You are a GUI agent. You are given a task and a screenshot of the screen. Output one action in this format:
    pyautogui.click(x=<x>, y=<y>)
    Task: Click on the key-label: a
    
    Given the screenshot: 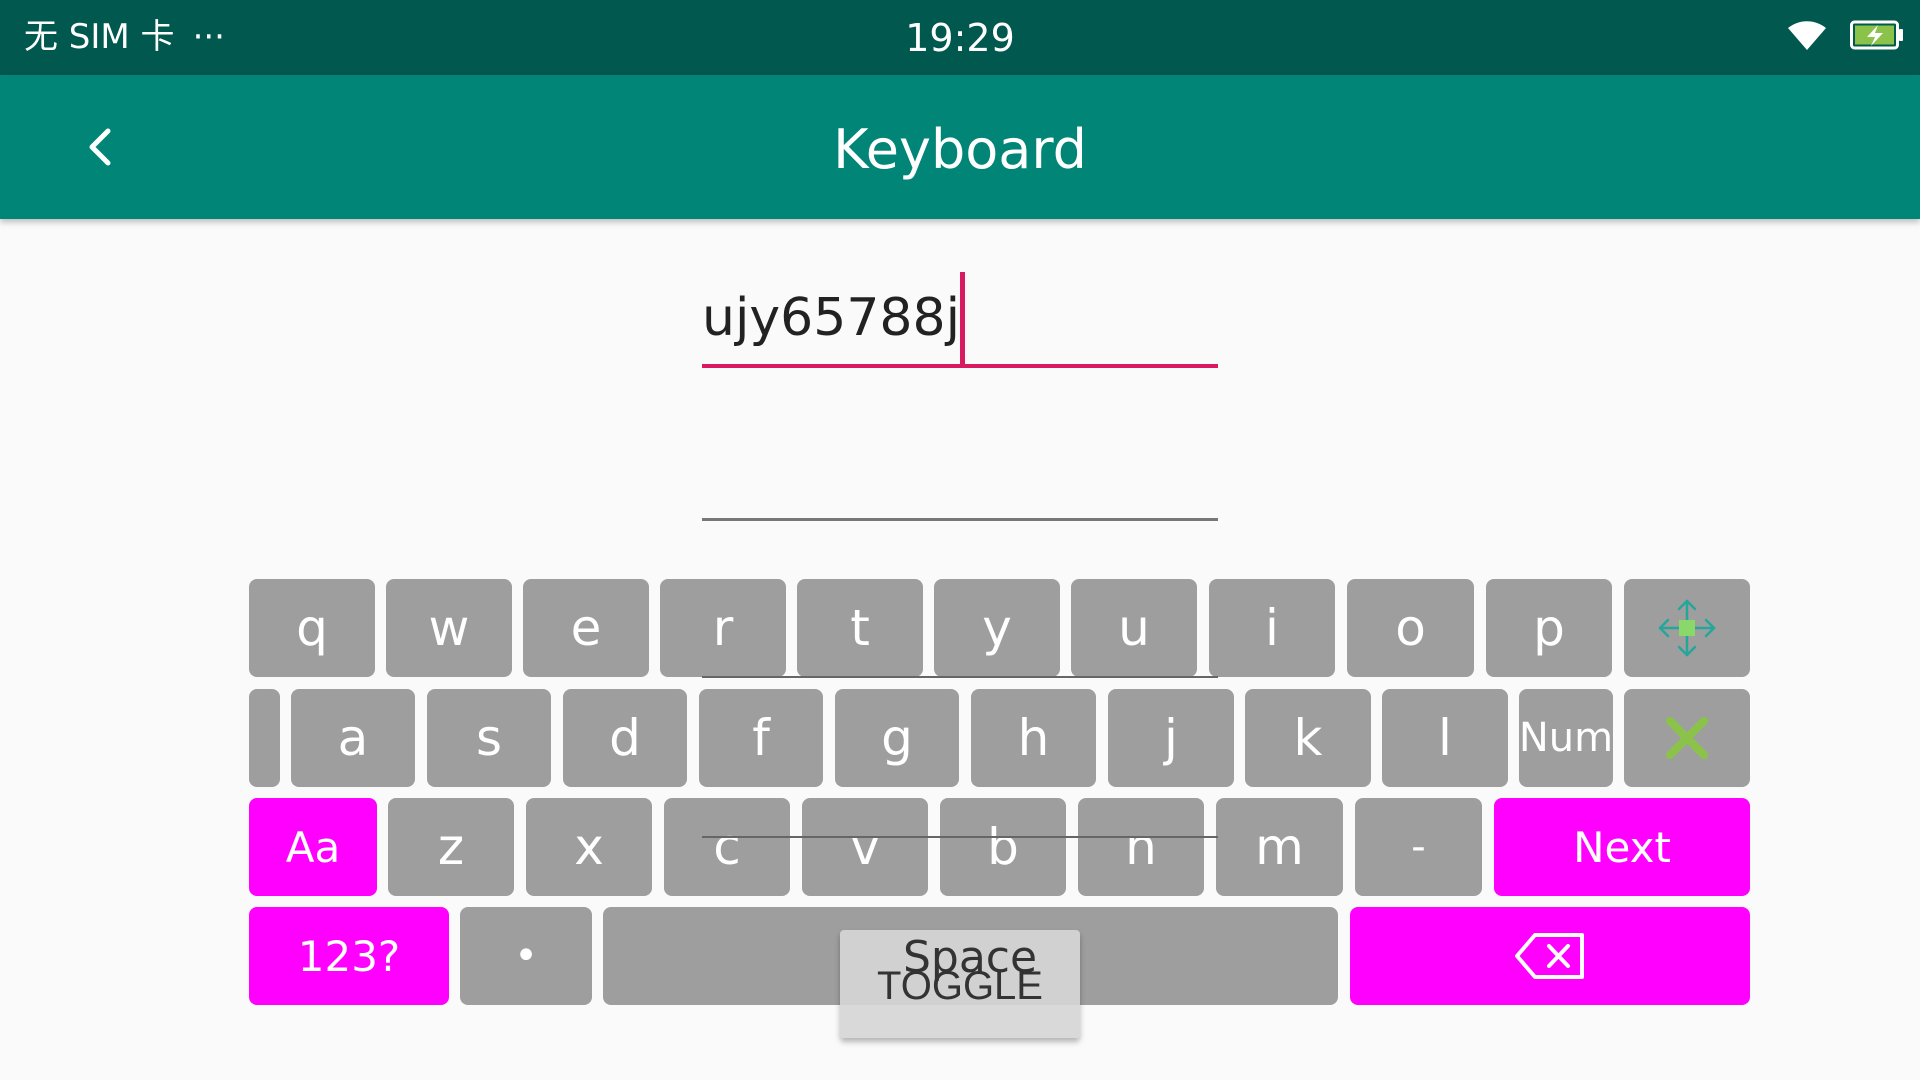 What is the action you would take?
    pyautogui.click(x=353, y=738)
    